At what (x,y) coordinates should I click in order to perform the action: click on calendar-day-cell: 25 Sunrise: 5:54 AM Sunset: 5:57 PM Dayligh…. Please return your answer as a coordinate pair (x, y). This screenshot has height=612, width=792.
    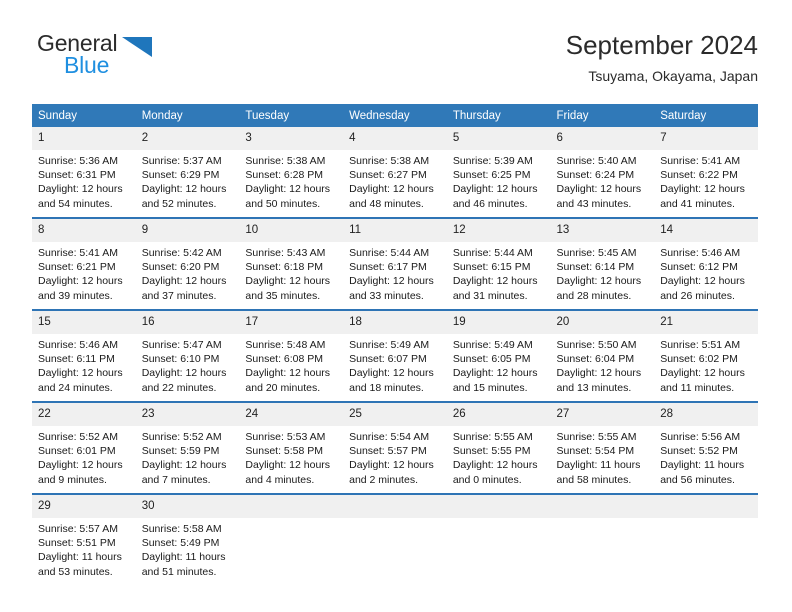
    Looking at the image, I should click on (395, 447).